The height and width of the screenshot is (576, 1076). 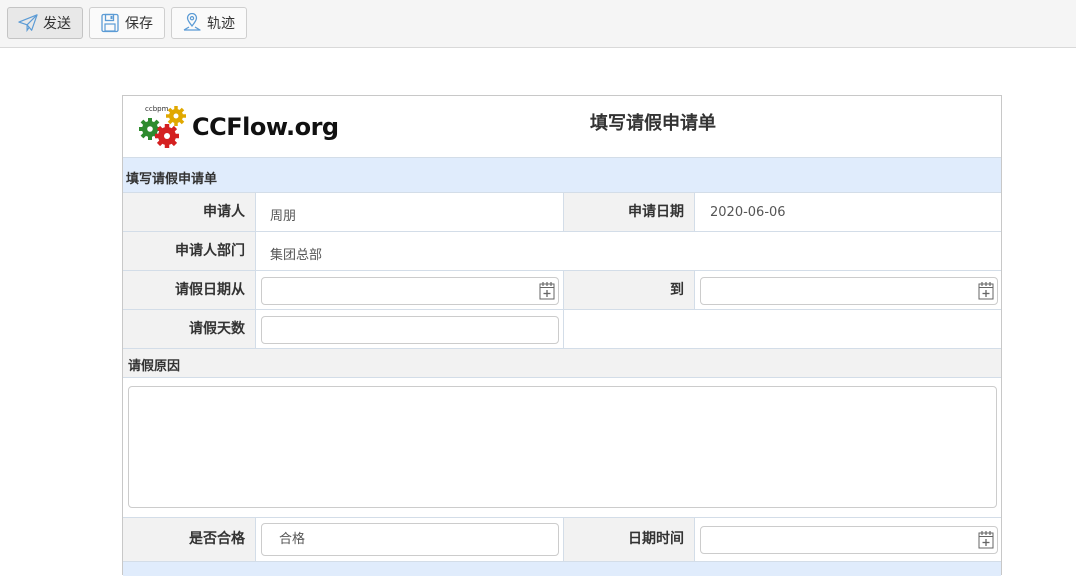 I want to click on track-button: 轨迹, so click(x=209, y=23).